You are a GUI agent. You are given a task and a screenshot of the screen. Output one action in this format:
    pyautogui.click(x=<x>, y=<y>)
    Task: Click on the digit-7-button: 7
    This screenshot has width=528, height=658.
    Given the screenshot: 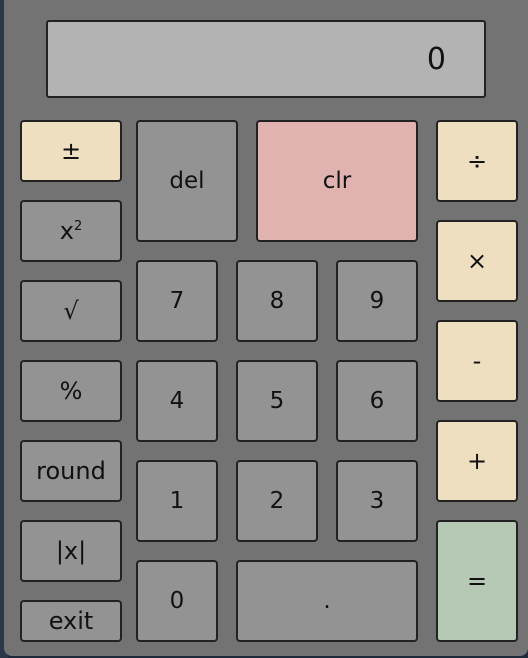 What is the action you would take?
    pyautogui.click(x=177, y=301)
    